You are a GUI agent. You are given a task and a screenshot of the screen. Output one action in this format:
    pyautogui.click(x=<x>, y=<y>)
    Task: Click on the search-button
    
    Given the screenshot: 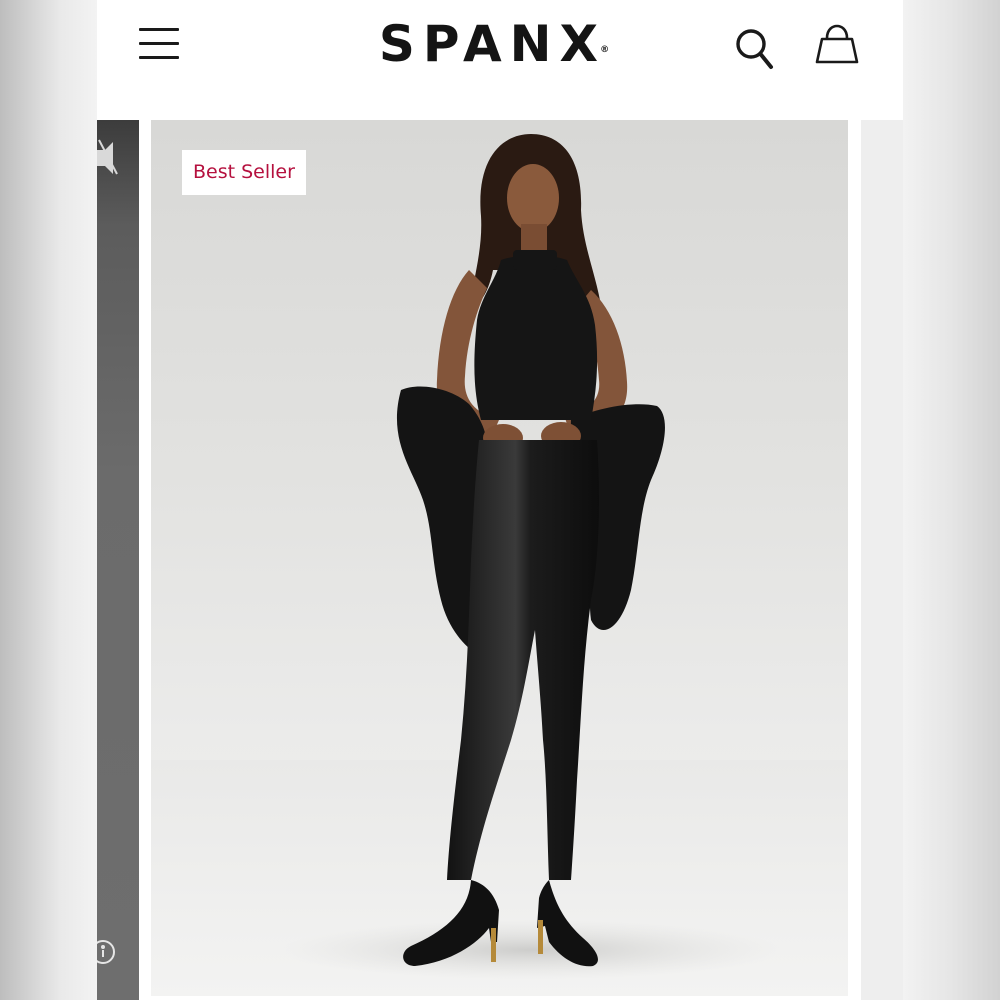 What is the action you would take?
    pyautogui.click(x=755, y=49)
    